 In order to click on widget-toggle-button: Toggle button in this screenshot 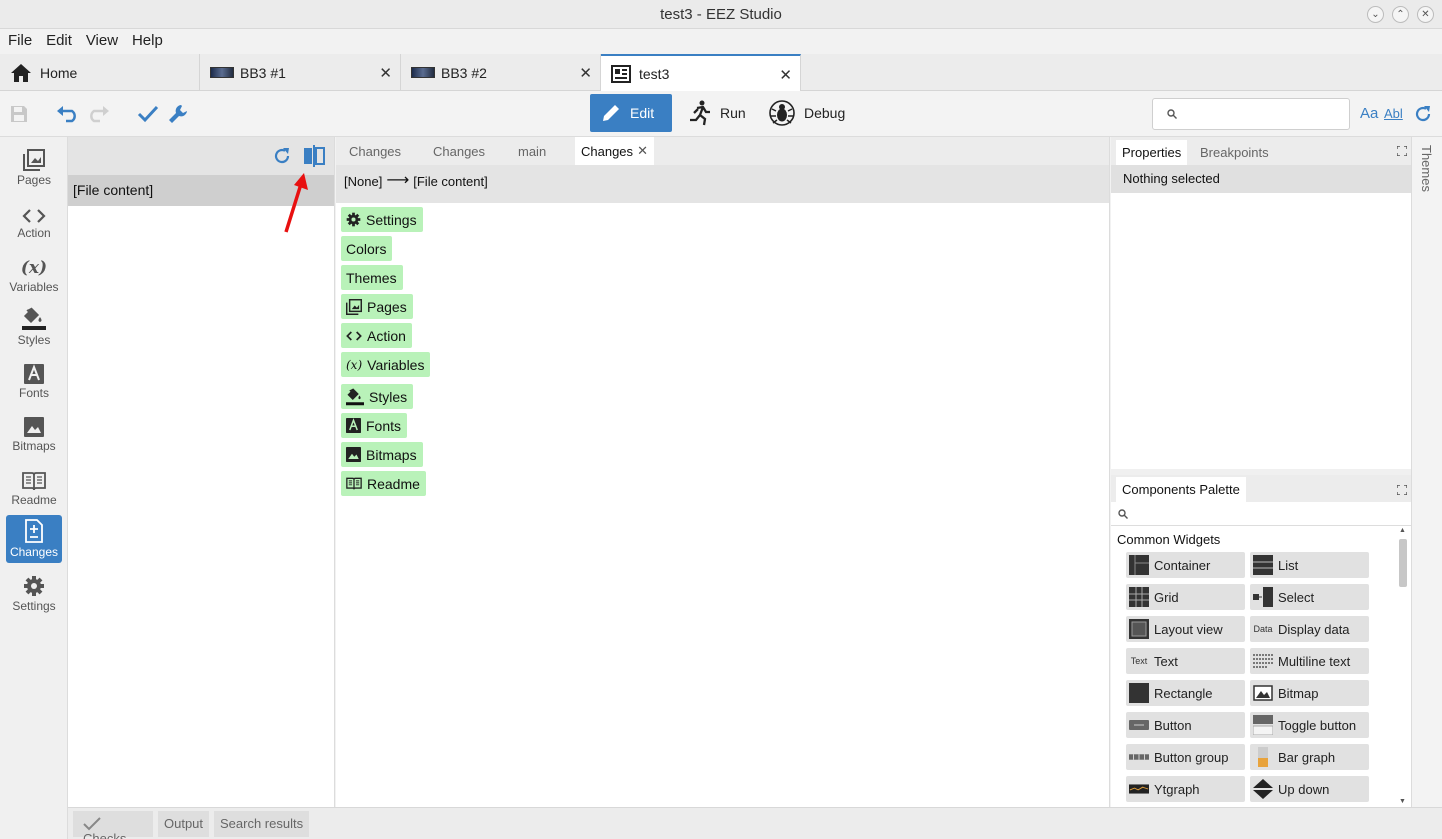, I will do `click(1309, 725)`.